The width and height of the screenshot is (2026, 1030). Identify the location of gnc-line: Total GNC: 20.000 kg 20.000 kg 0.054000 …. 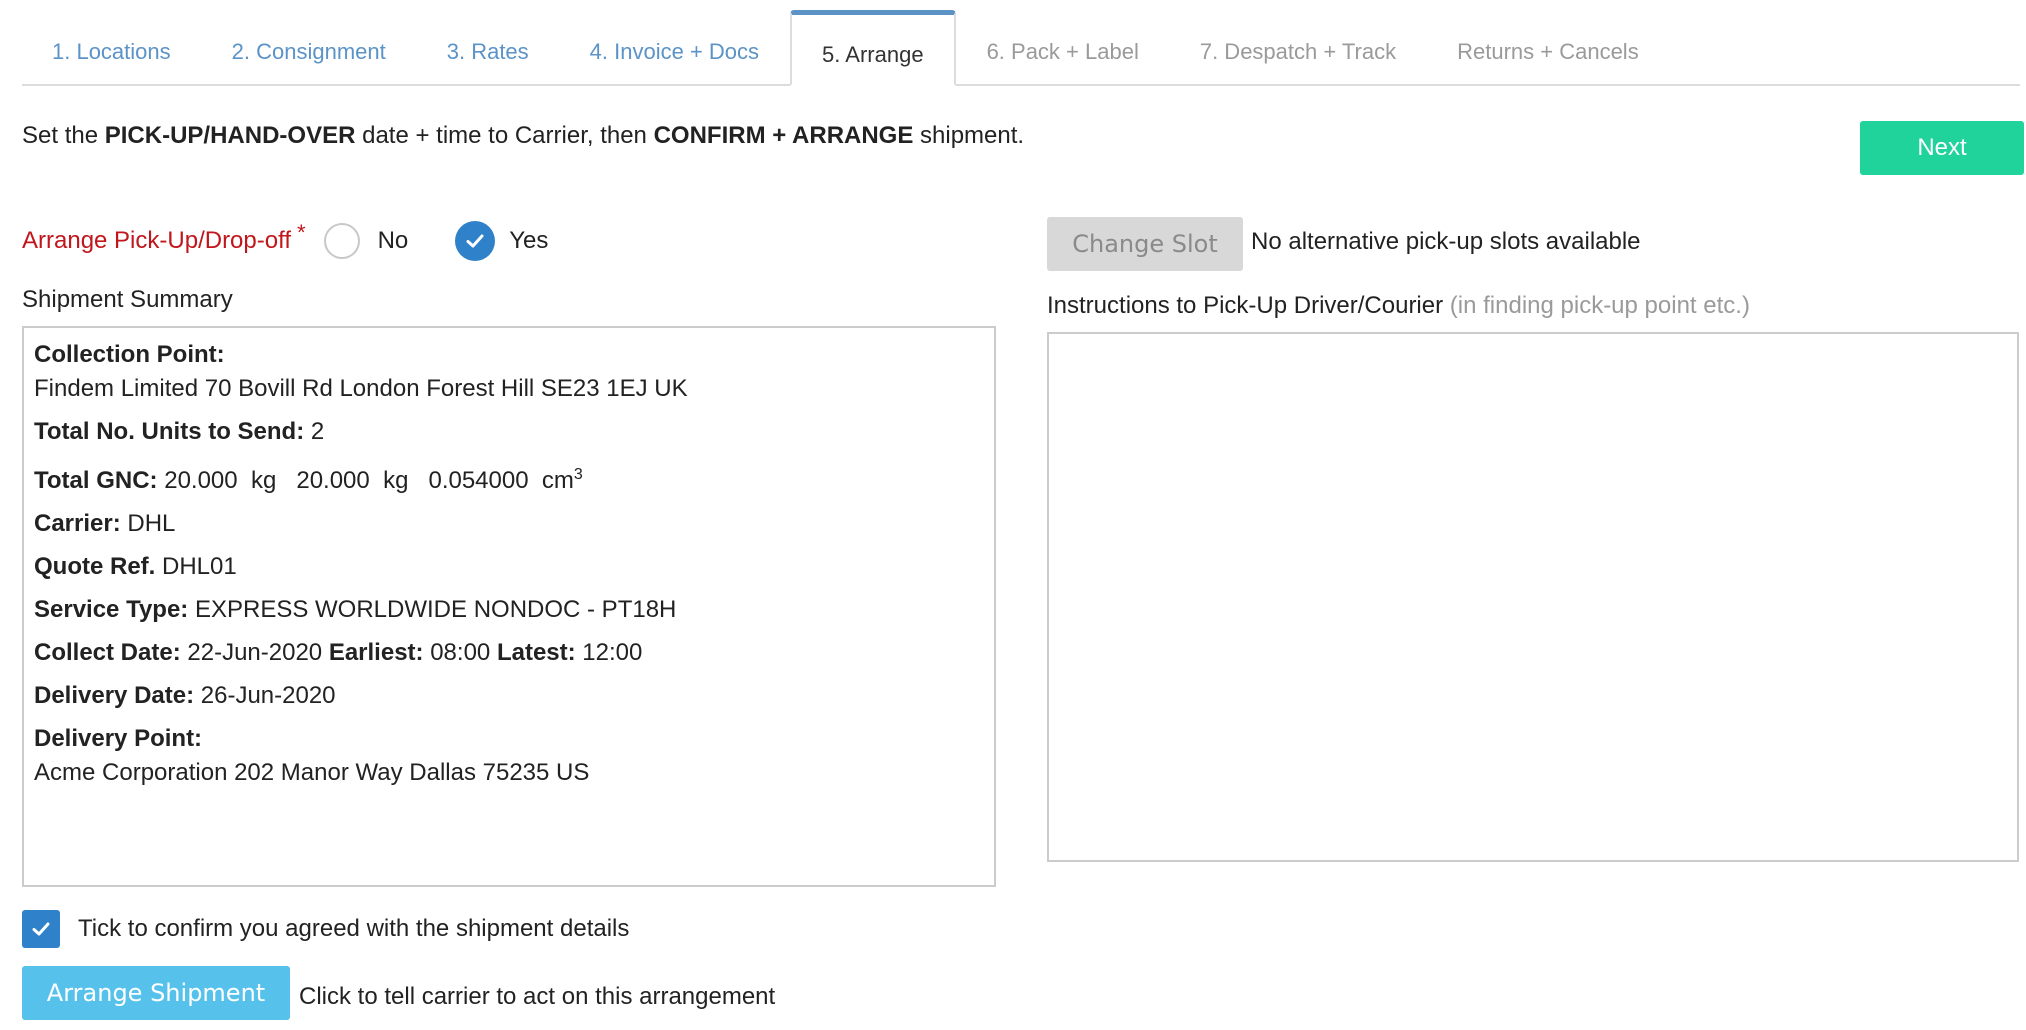
(308, 480).